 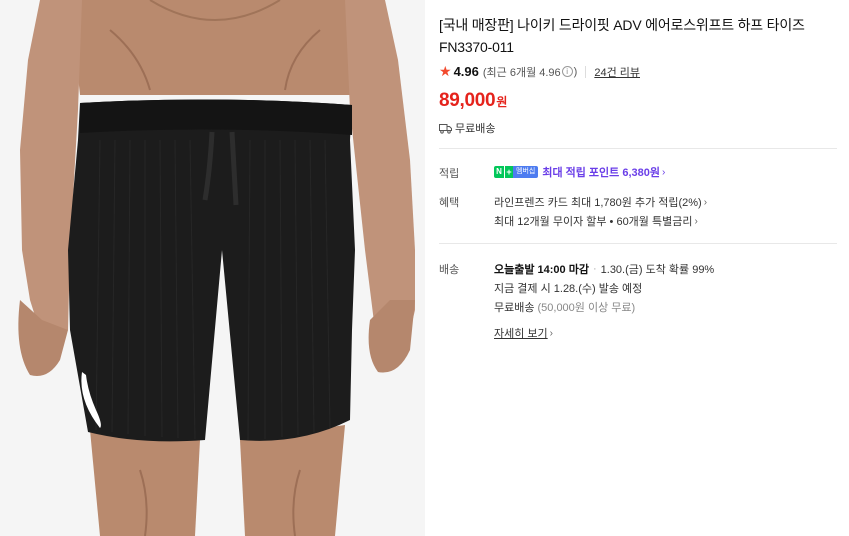 I want to click on plus-icon: +, so click(x=508, y=172).